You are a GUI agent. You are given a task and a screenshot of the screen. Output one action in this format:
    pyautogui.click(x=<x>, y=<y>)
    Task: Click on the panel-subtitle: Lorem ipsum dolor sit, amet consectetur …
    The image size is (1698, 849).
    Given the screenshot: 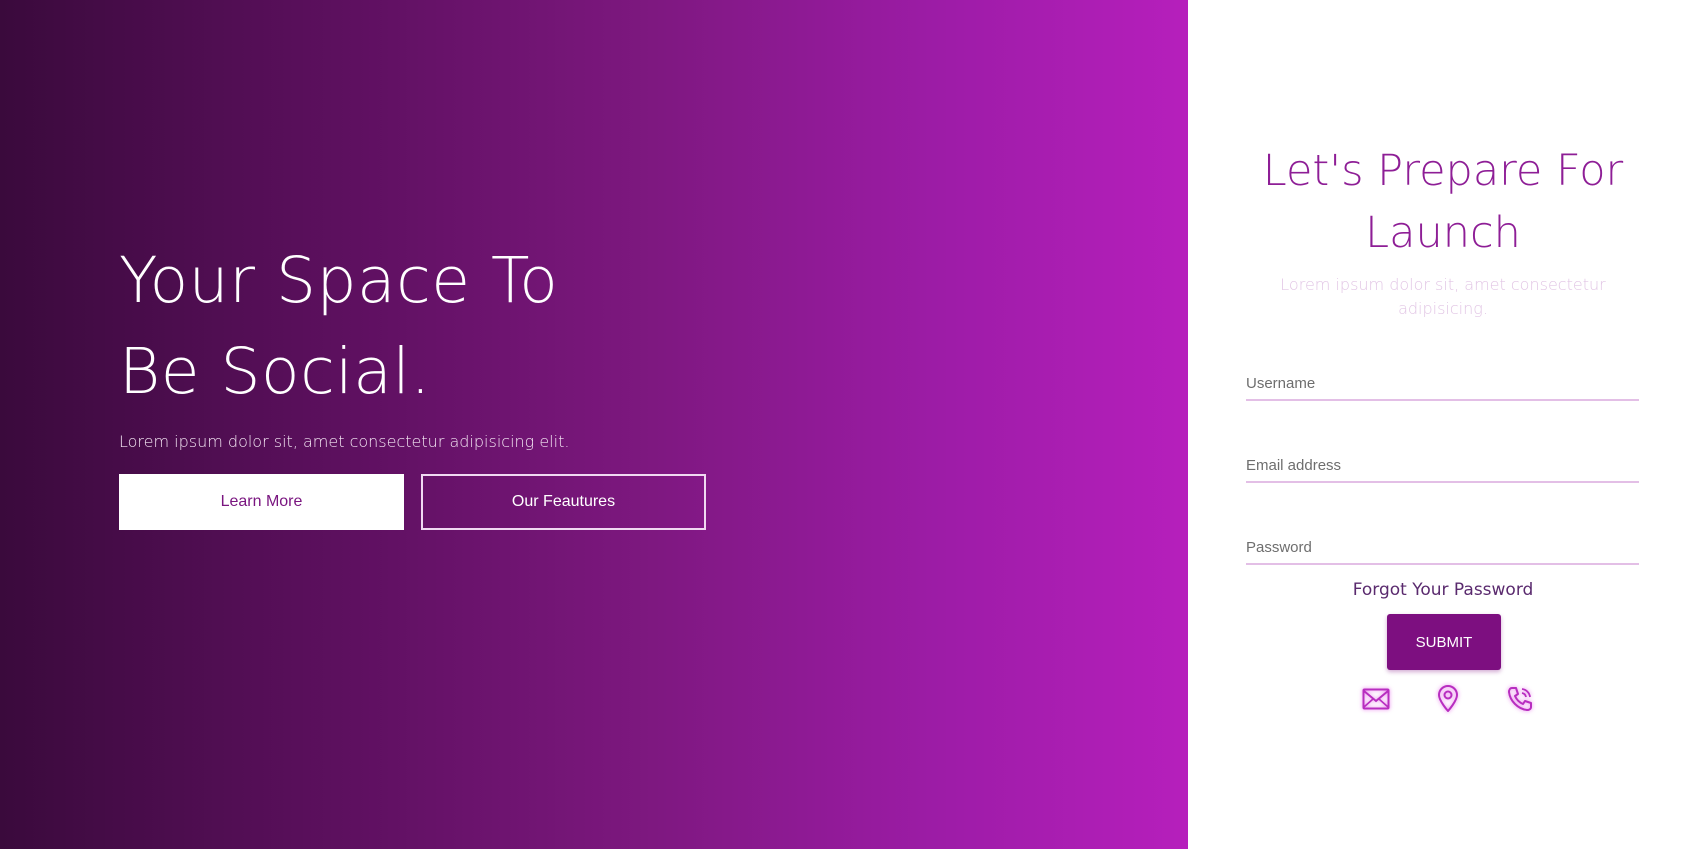 What is the action you would take?
    pyautogui.click(x=1443, y=296)
    